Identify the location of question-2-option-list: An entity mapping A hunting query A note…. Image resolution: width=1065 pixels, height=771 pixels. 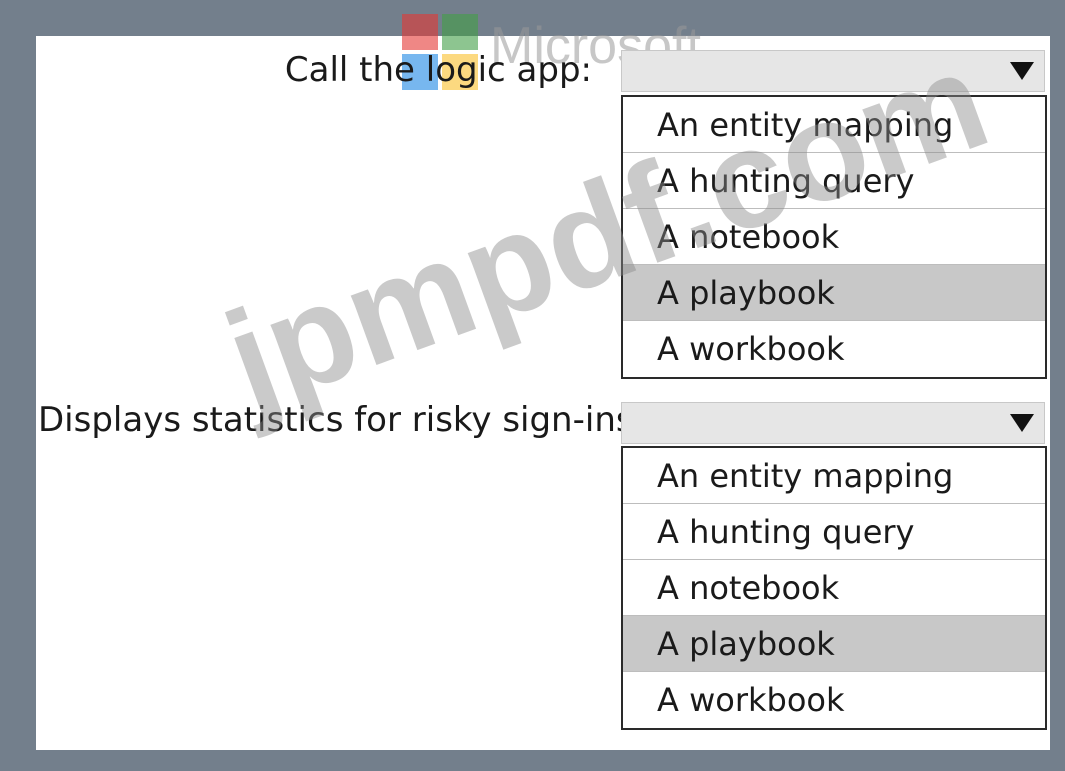
(834, 588).